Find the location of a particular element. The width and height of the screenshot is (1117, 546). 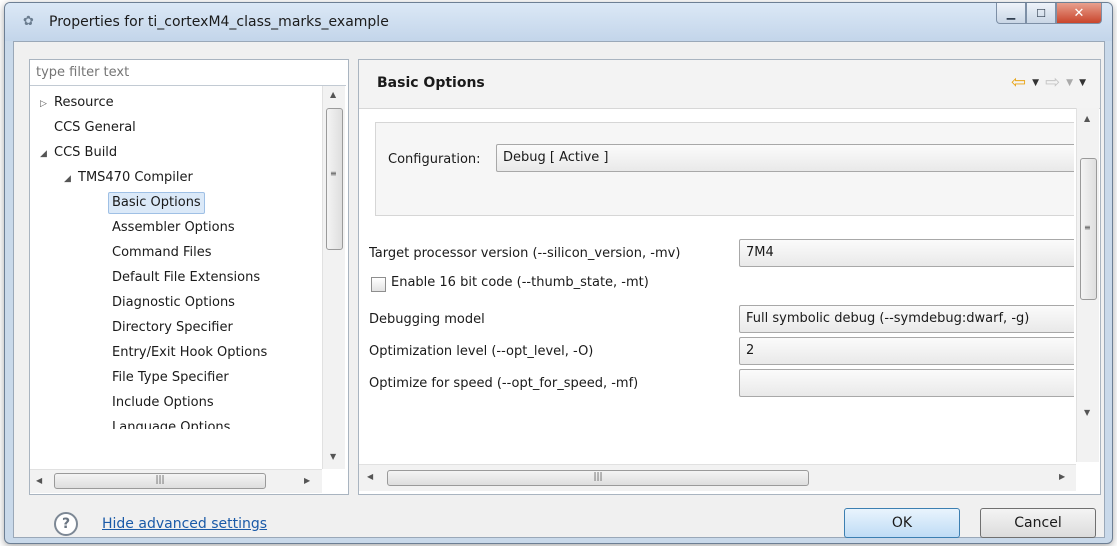

expand-arrow-icon: ▷ is located at coordinates (47, 104).